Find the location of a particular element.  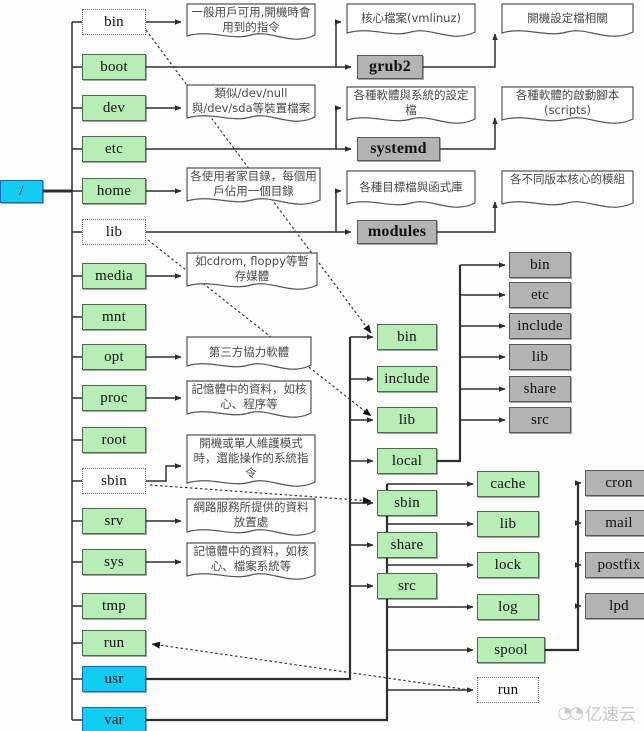

node-label: tmp is located at coordinates (114, 605).